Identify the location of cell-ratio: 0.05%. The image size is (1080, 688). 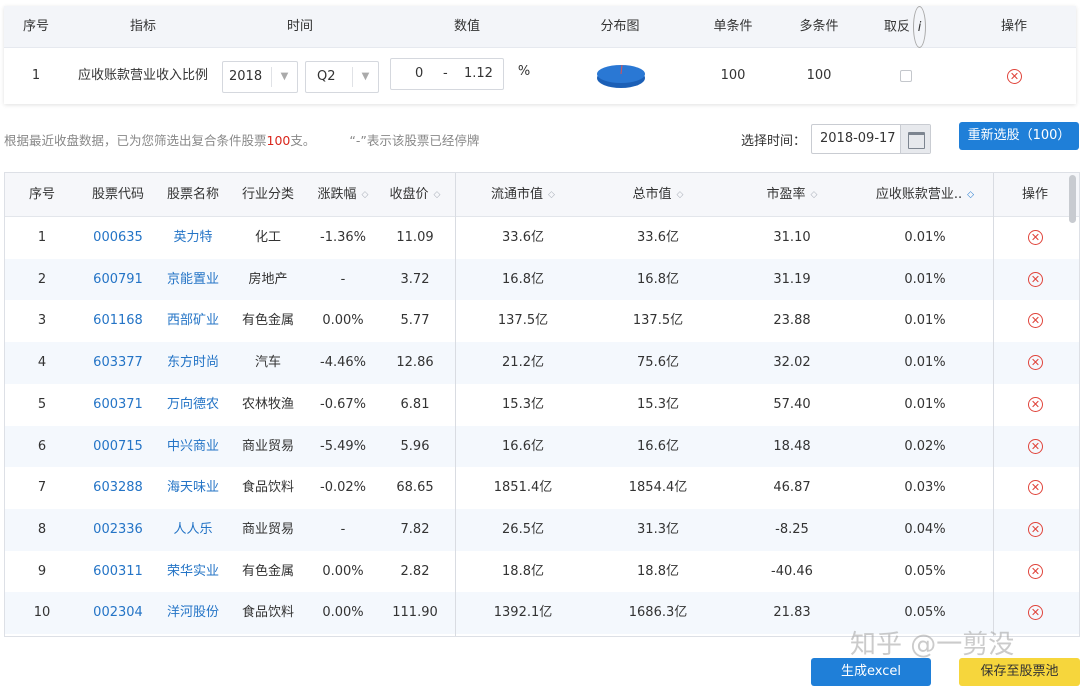
(925, 571).